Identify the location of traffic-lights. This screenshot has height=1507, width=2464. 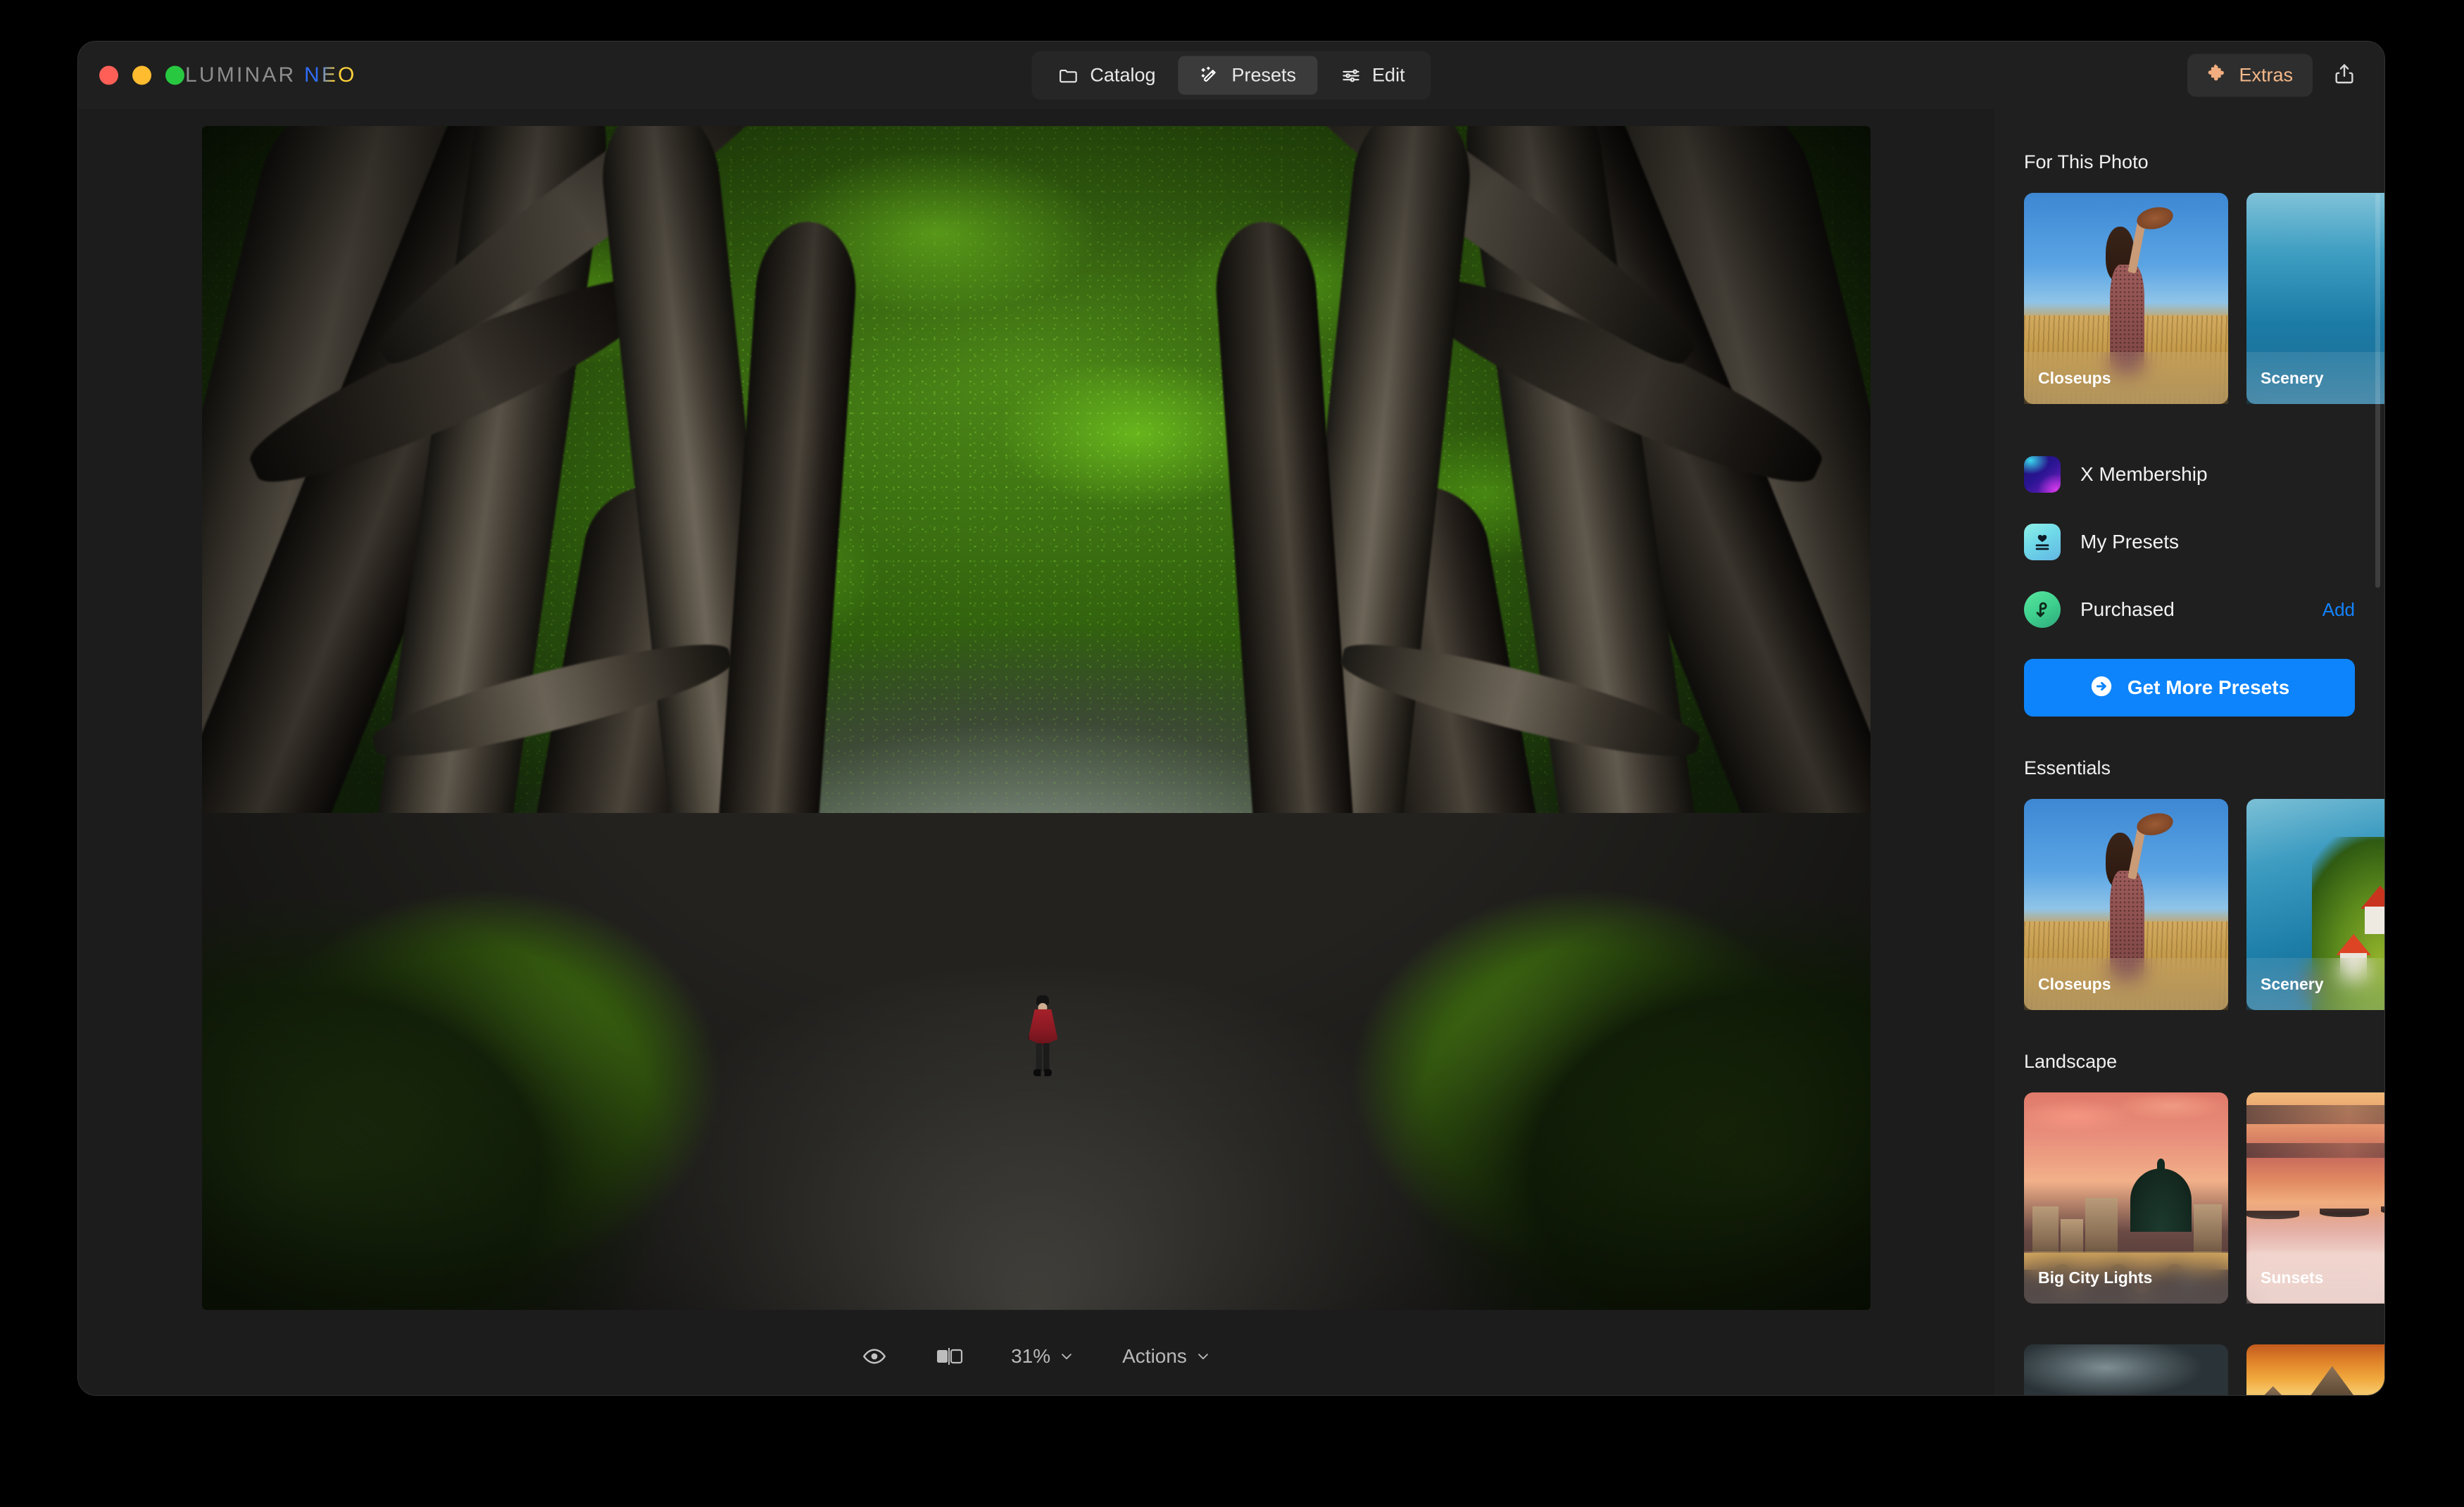
(141, 75).